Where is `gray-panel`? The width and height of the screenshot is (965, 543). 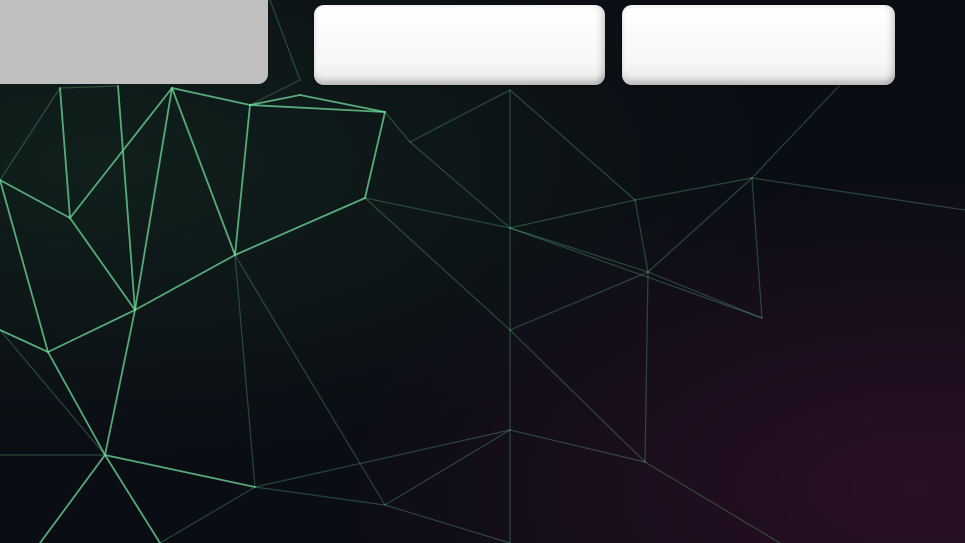
gray-panel is located at coordinates (134, 42).